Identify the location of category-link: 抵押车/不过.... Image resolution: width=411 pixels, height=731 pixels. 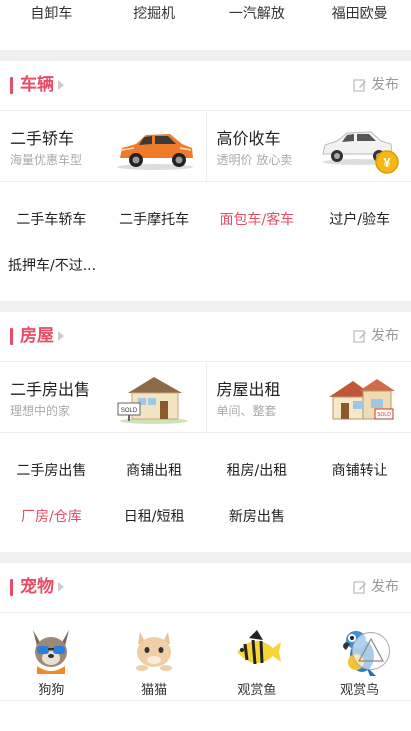
(51, 265).